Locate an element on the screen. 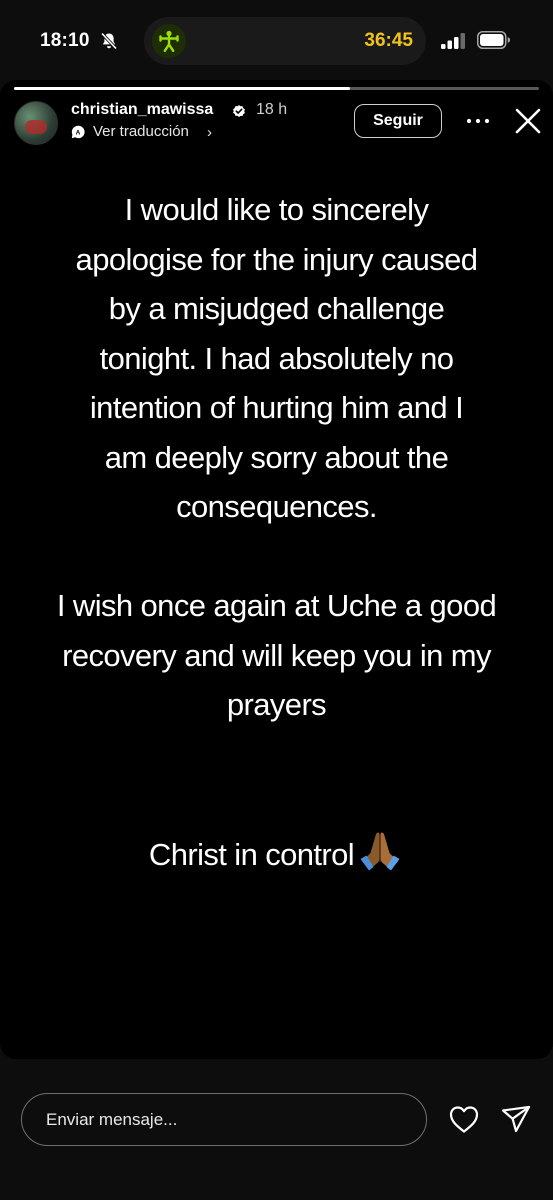  story-text-line: am deeply sorry about the is located at coordinates (276, 457).